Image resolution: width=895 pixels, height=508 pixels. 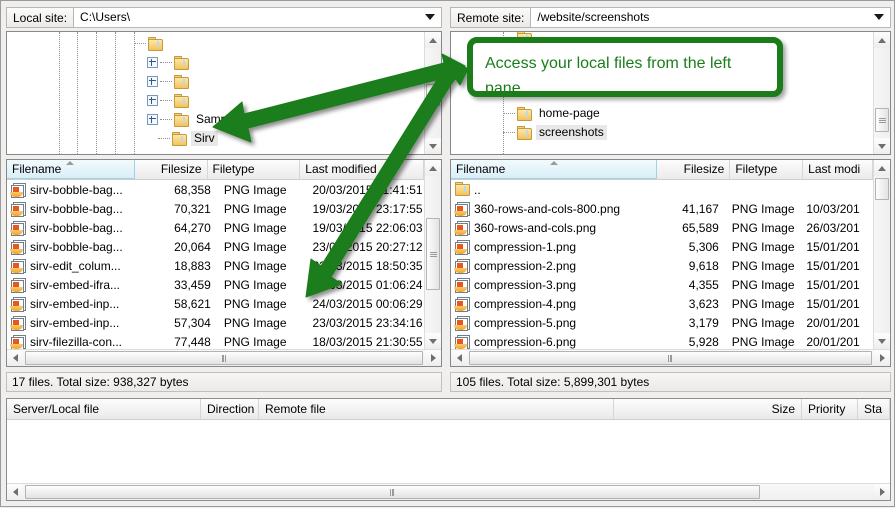 I want to click on cell-filesize: 64,270, so click(x=192, y=227).